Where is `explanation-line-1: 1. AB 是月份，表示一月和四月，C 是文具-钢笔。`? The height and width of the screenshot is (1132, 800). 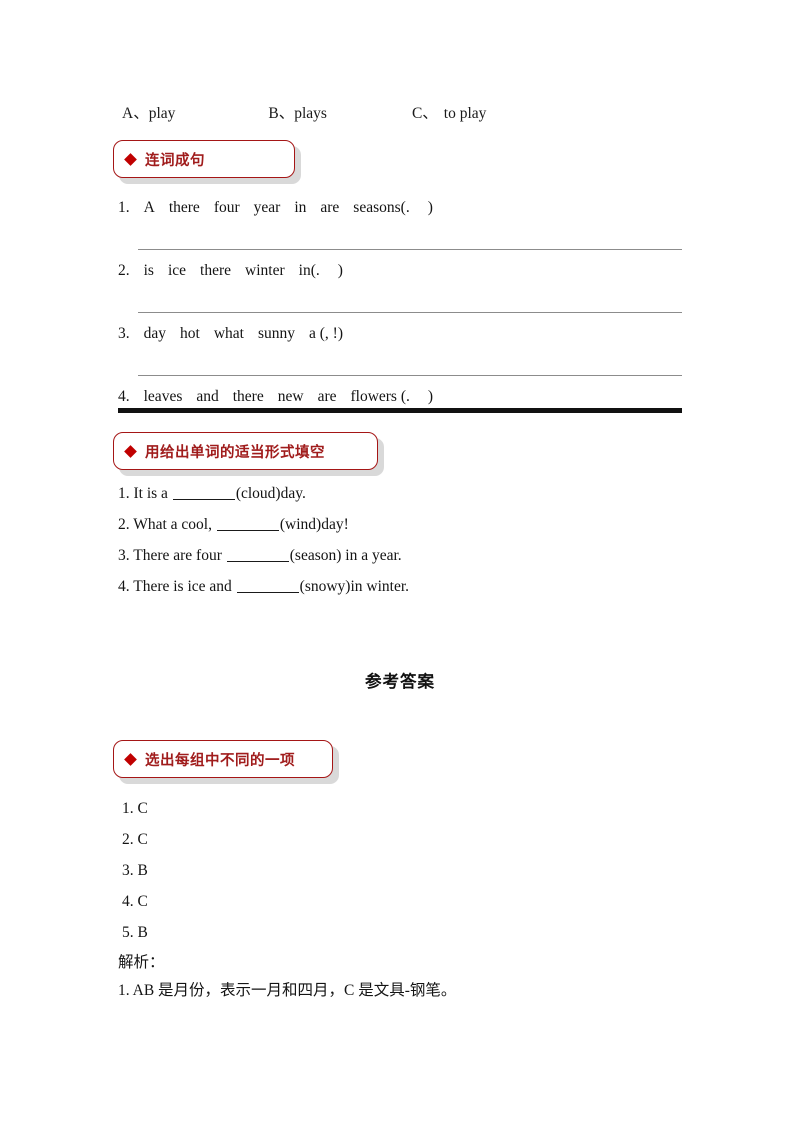
explanation-line-1: 1. AB 是月份，表示一月和四月，C 是文具-钢笔。 is located at coordinates (287, 990).